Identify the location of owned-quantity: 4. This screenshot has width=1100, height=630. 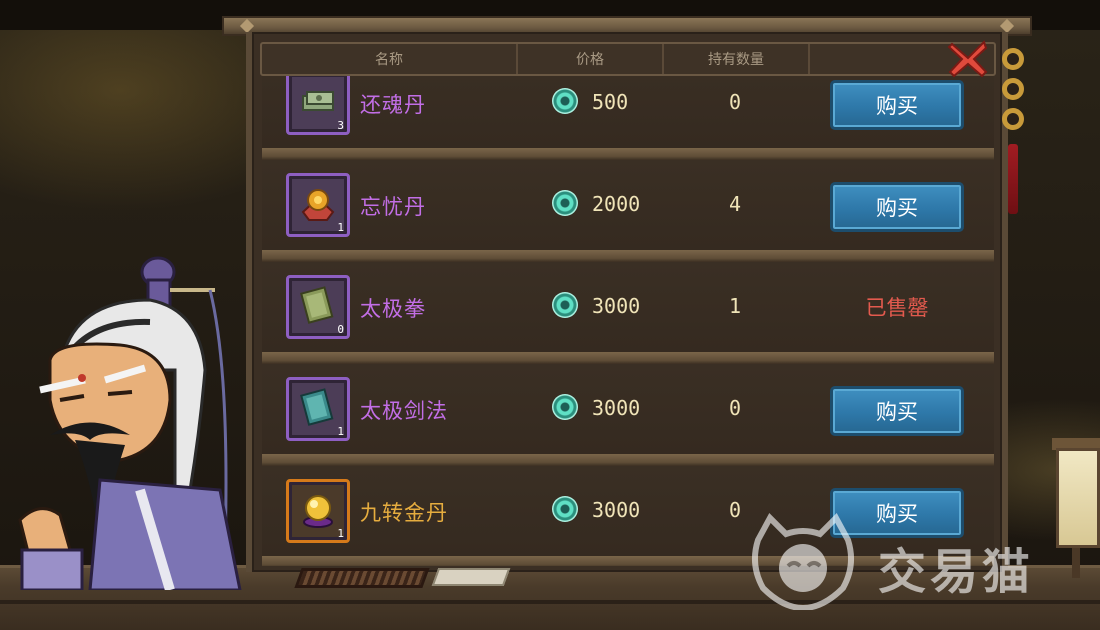
(735, 204).